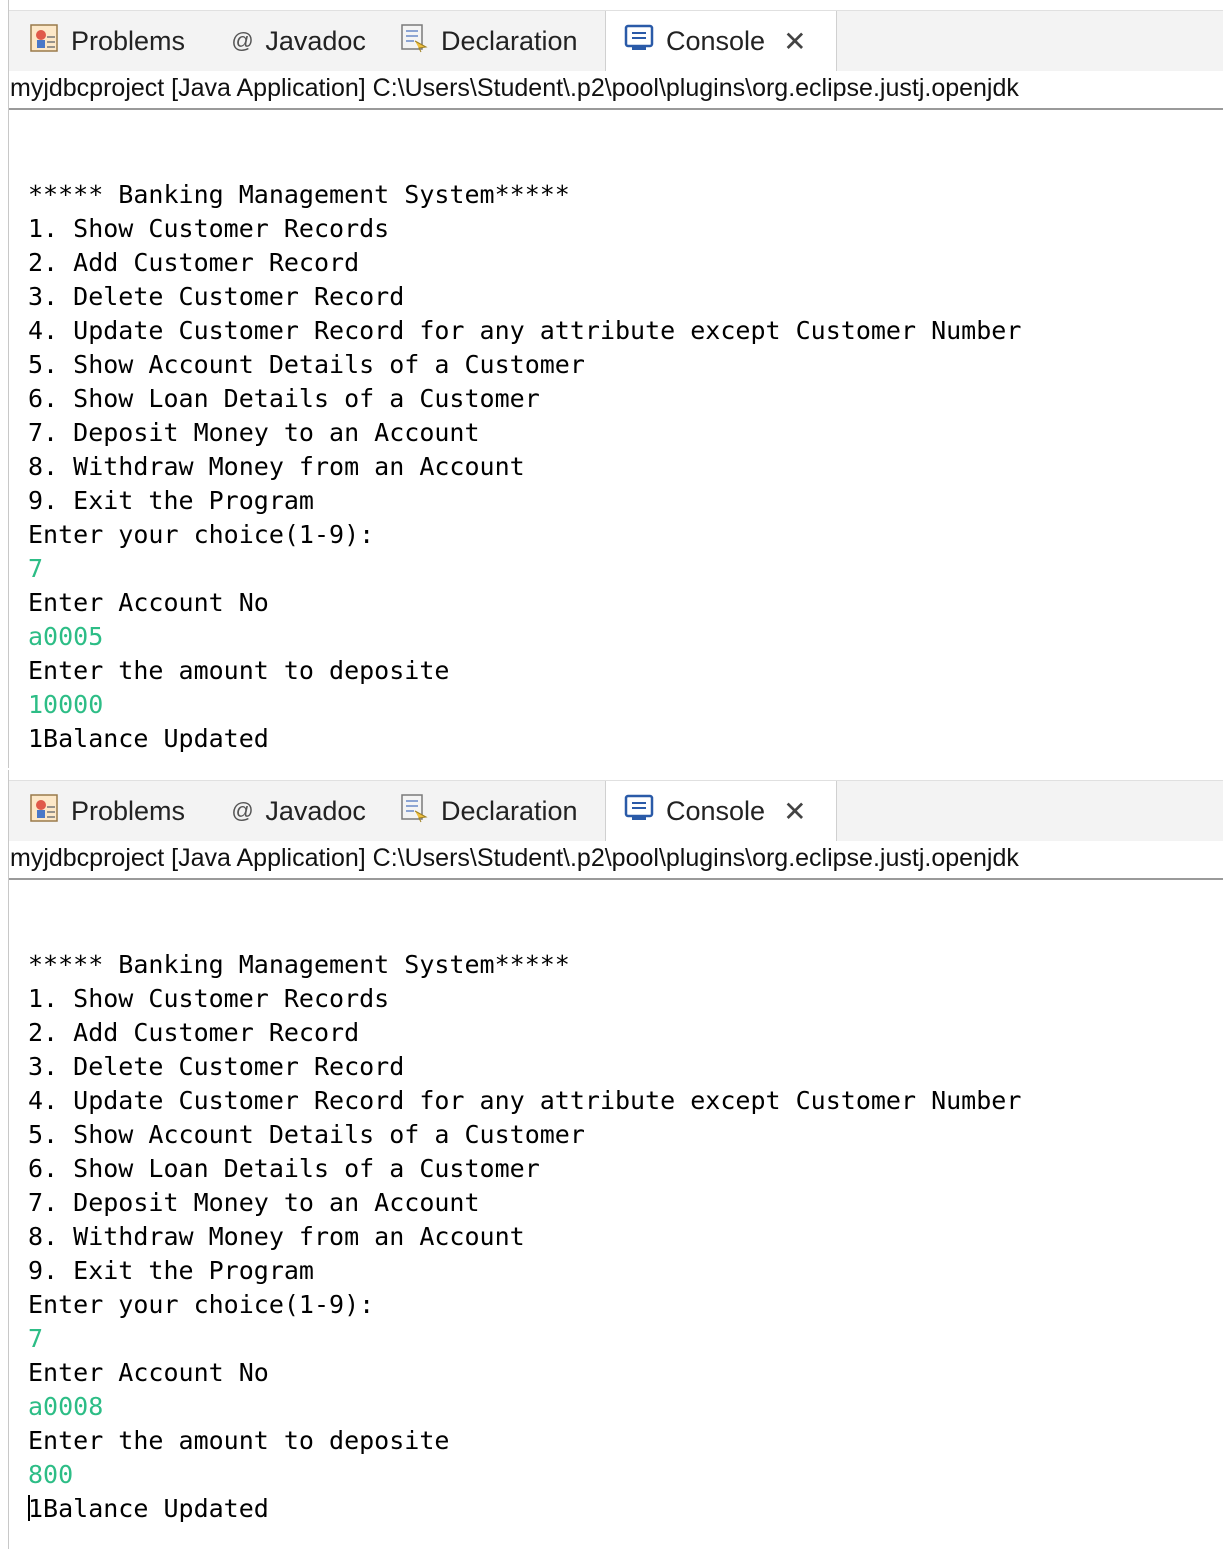 Image resolution: width=1223 pixels, height=1549 pixels. What do you see at coordinates (66, 704) in the screenshot?
I see `console-input-line: 10000` at bounding box center [66, 704].